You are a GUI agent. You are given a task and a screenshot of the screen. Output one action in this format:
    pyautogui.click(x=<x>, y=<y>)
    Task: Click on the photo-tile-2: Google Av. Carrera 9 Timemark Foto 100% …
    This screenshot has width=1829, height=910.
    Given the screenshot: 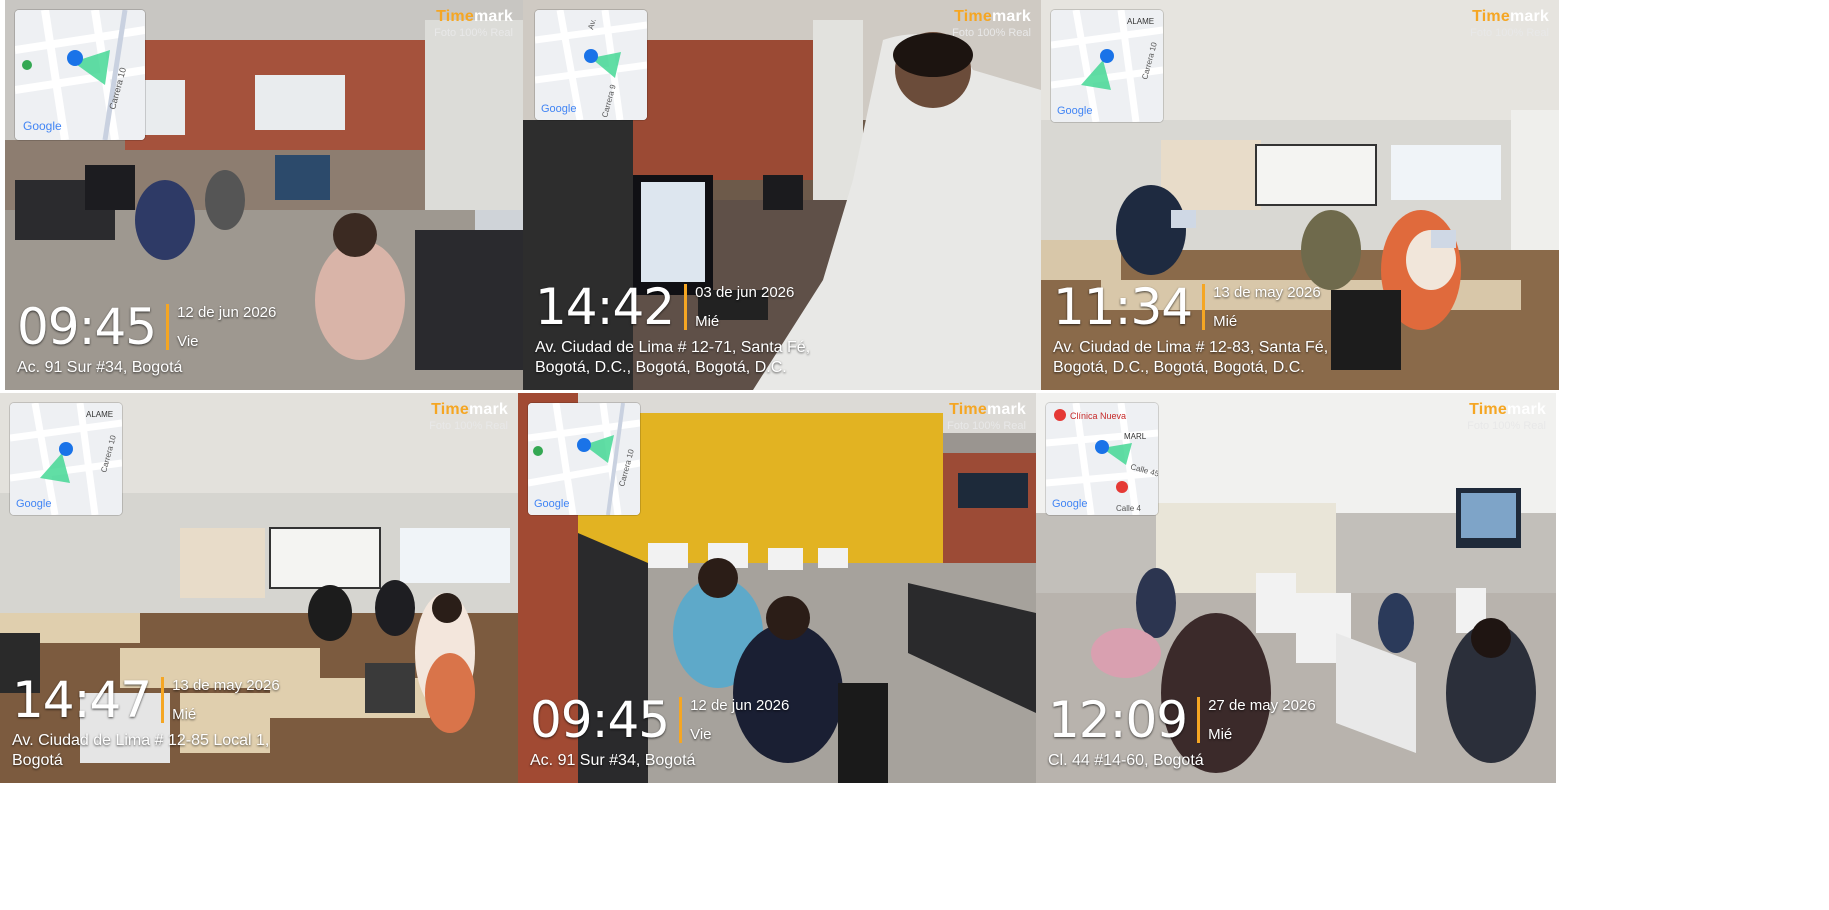 What is the action you would take?
    pyautogui.click(x=782, y=195)
    